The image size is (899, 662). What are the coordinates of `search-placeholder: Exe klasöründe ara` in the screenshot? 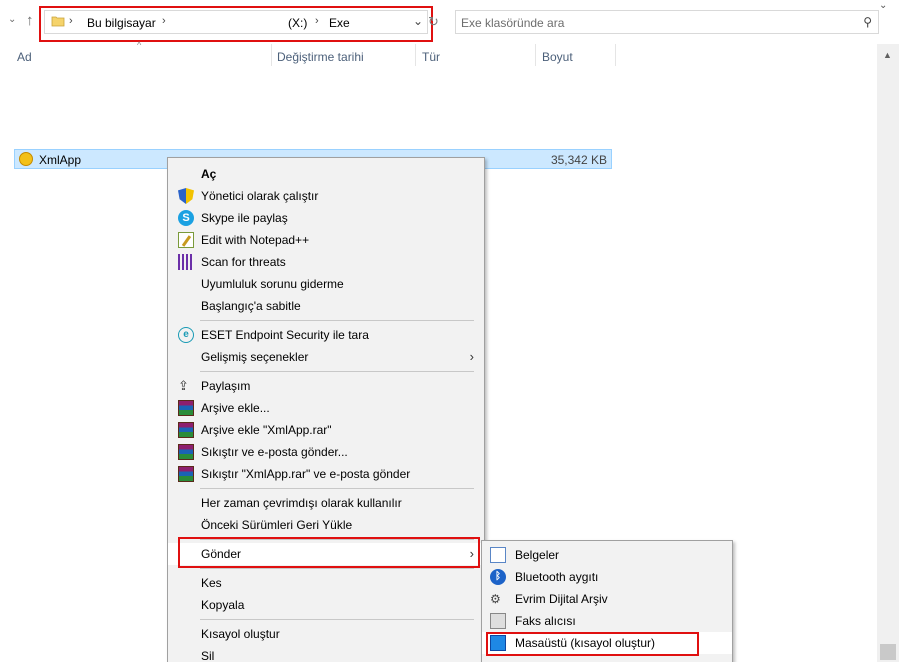 It's located at (513, 23).